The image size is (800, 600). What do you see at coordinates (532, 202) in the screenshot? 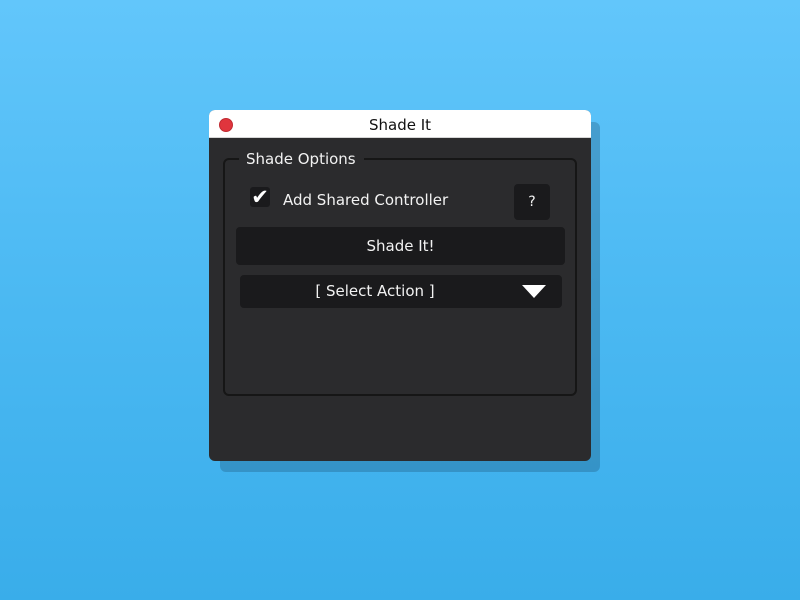
I see `help-button: ?` at bounding box center [532, 202].